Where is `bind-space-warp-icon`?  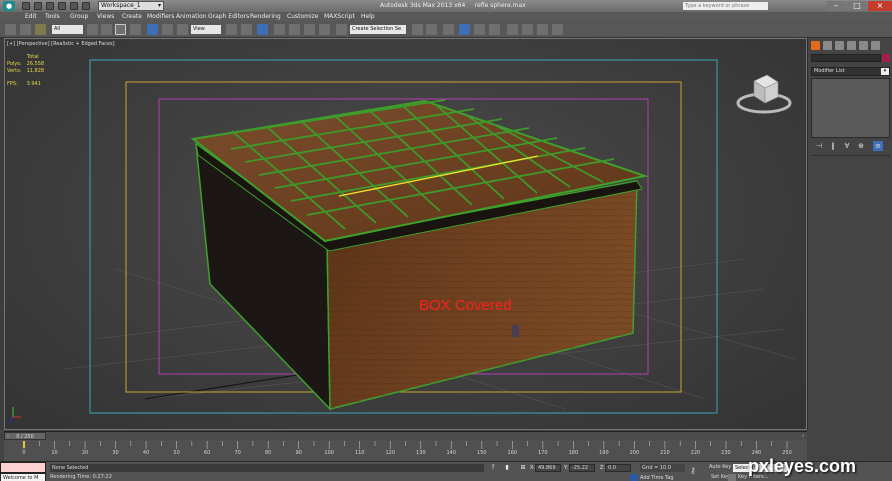
bind-space-warp-icon is located at coordinates (40, 29).